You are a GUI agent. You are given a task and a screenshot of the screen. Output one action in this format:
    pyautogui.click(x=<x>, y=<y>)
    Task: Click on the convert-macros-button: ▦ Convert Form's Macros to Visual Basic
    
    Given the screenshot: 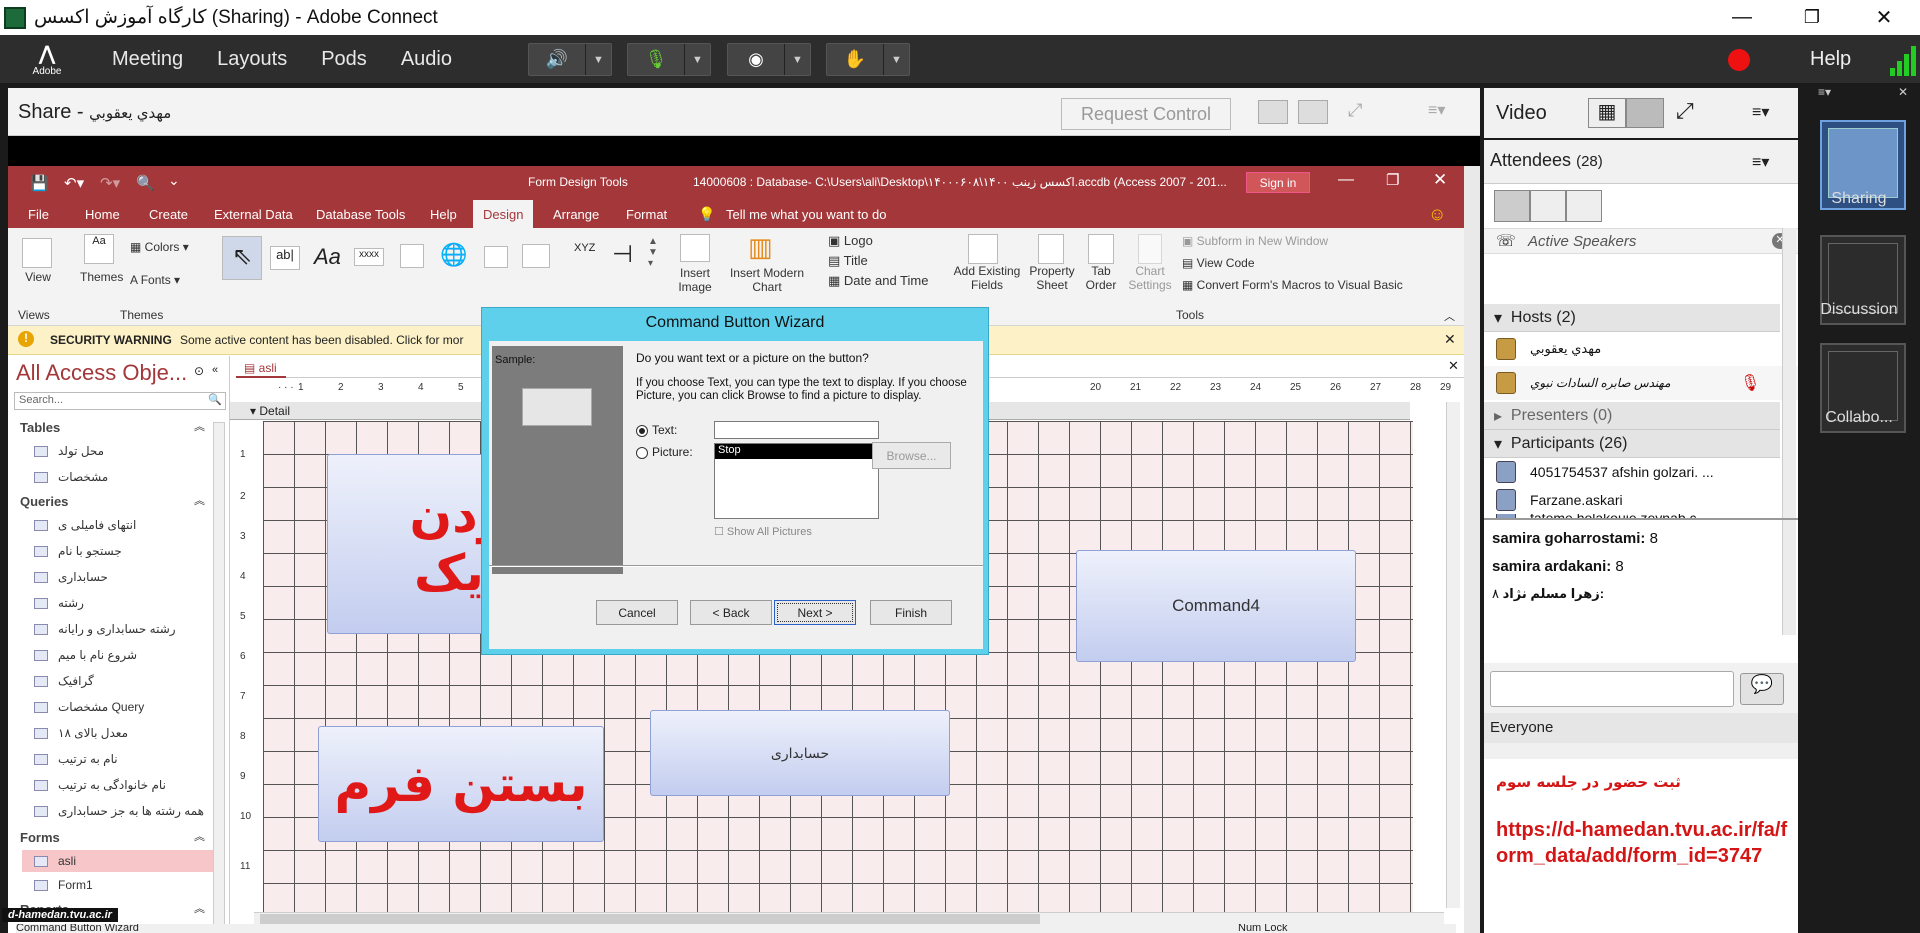 What is the action you would take?
    pyautogui.click(x=1292, y=285)
    